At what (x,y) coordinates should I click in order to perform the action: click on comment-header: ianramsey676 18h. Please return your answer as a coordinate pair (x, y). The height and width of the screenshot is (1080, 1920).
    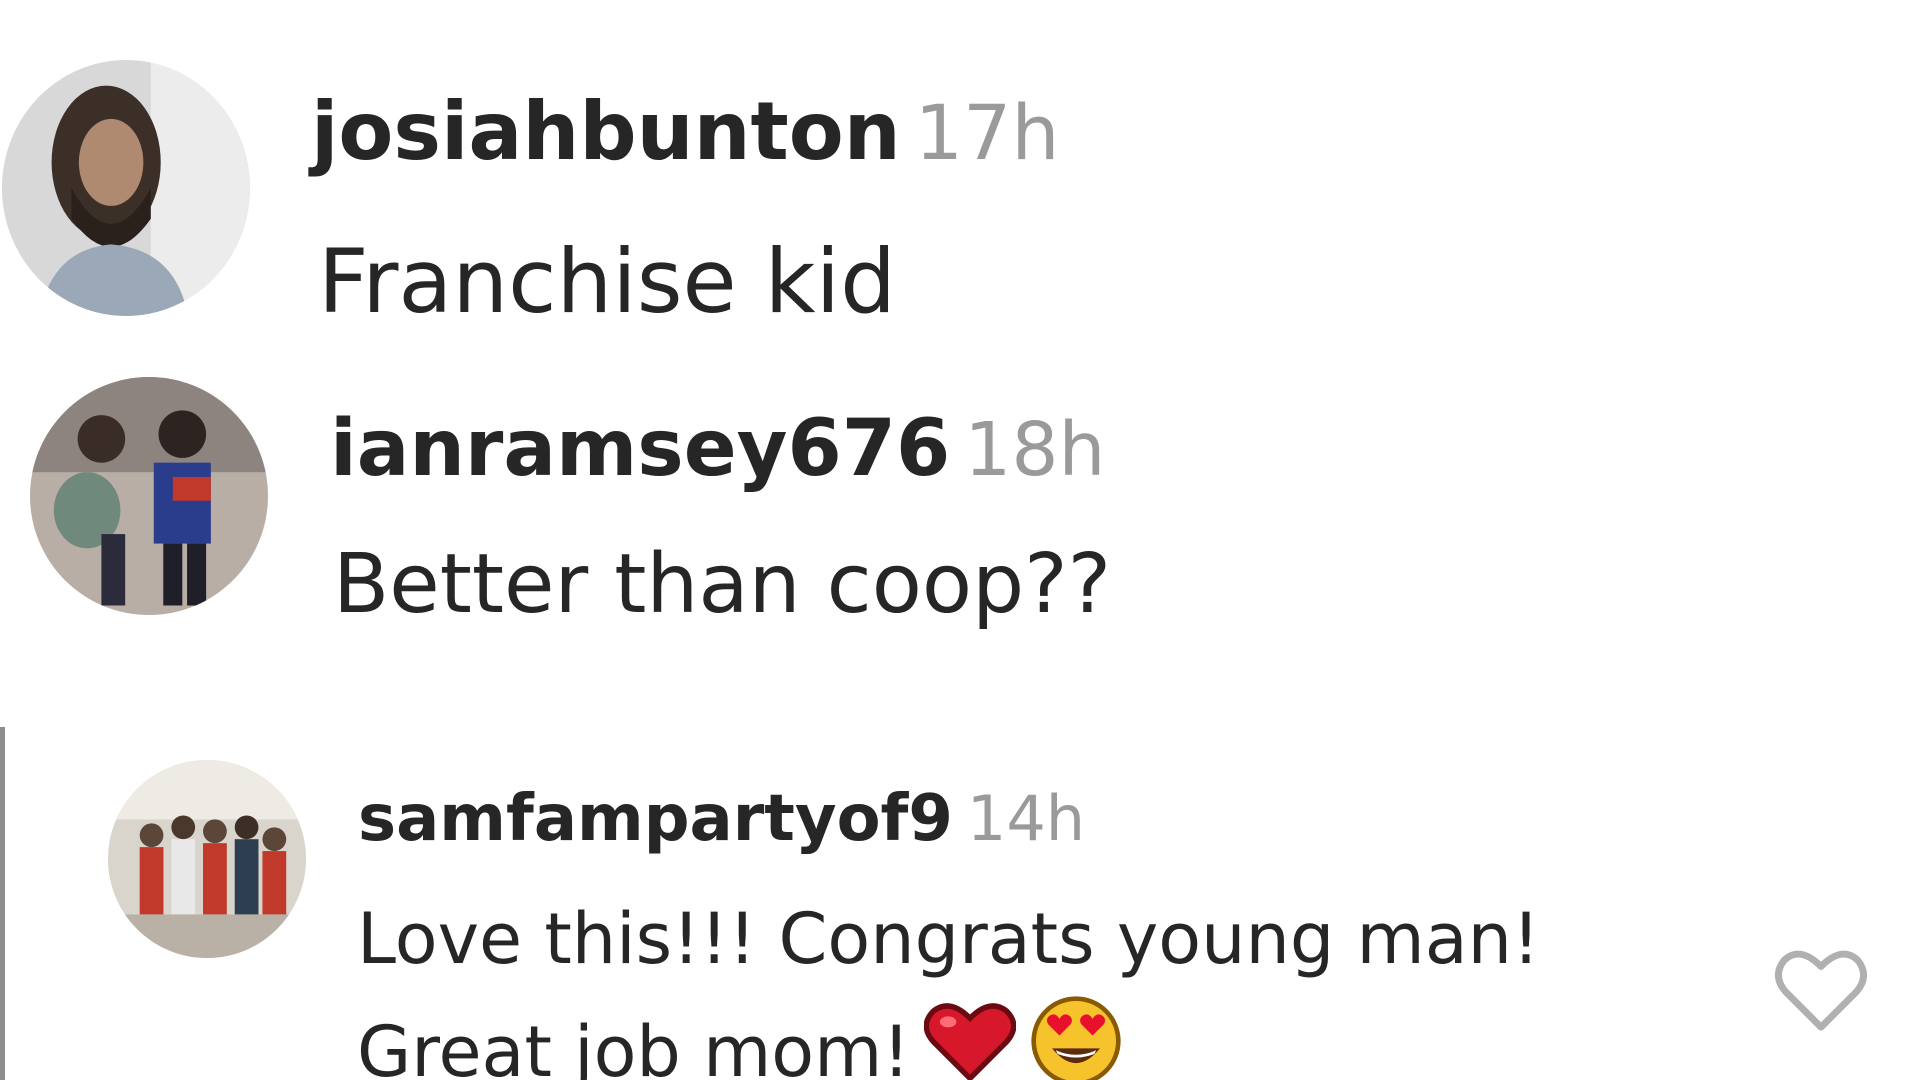
    Looking at the image, I should click on (717, 449).